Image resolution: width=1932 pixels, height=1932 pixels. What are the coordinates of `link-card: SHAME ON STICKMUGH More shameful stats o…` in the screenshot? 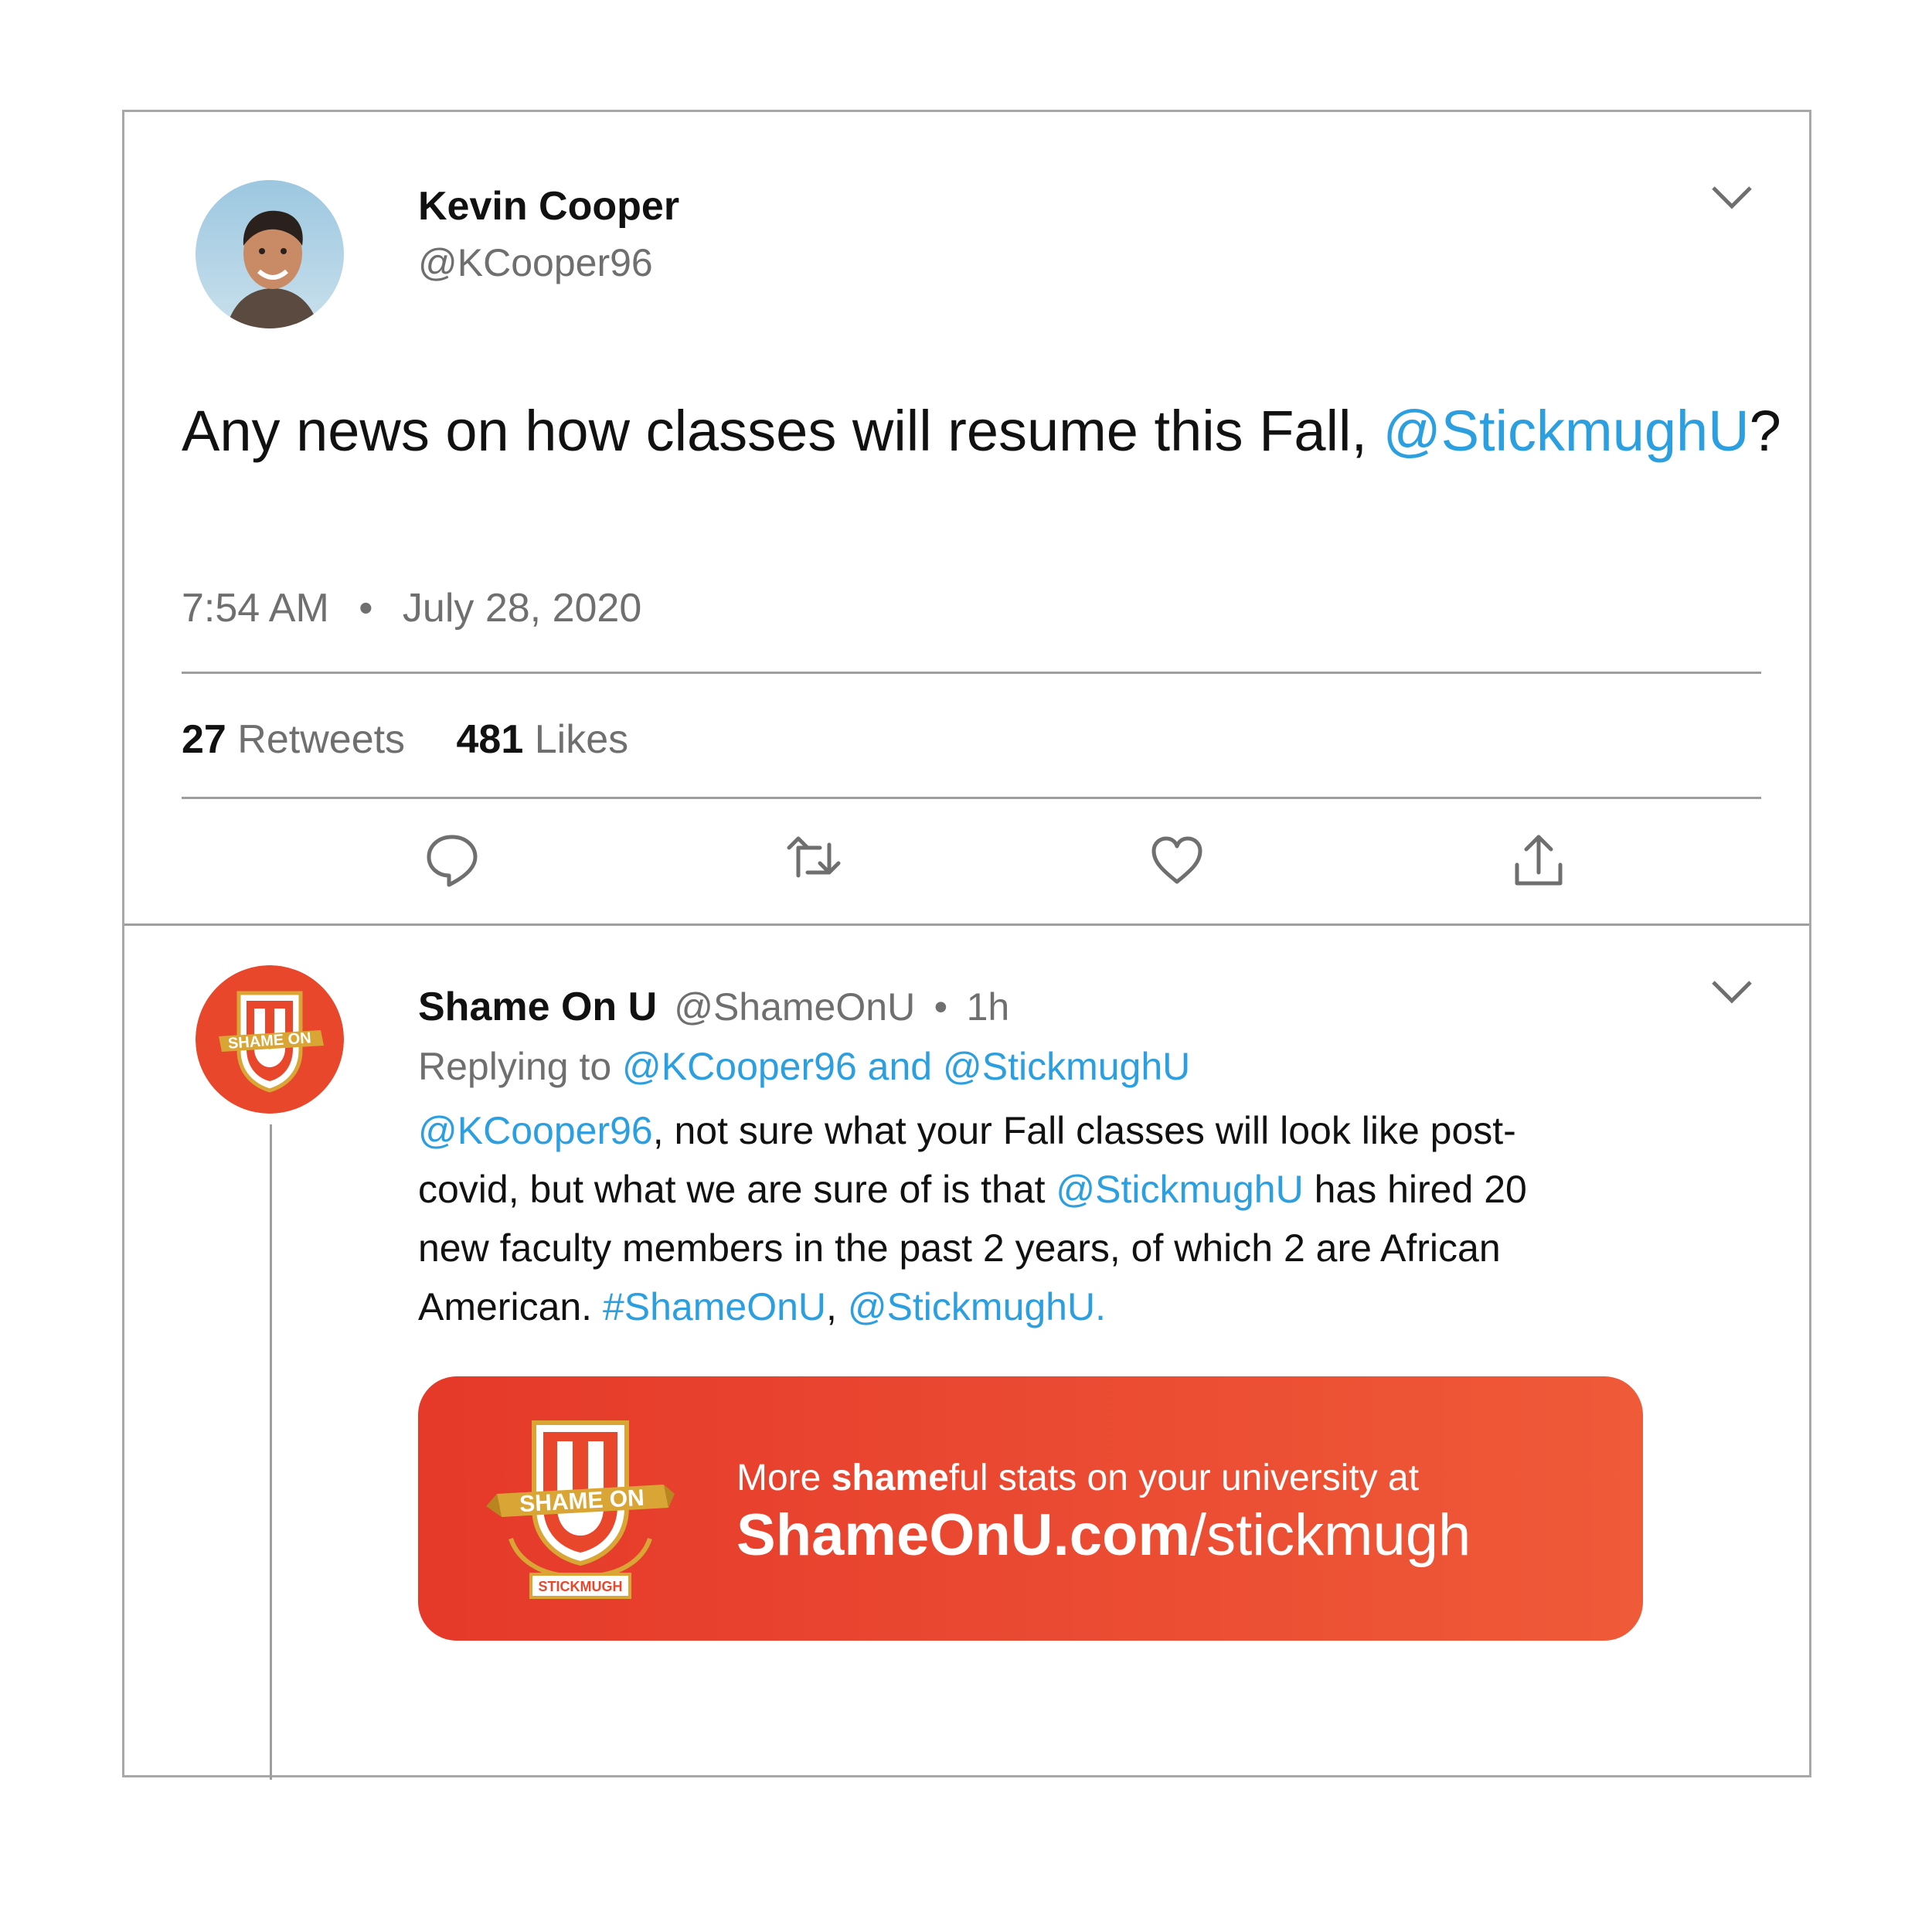 It's located at (1030, 1509).